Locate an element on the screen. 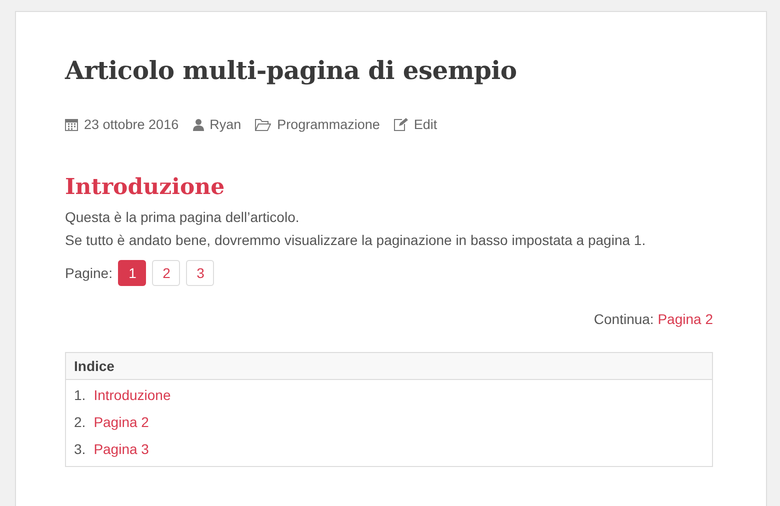 The height and width of the screenshot is (506, 780). pagination-label: Pagine: is located at coordinates (88, 273).